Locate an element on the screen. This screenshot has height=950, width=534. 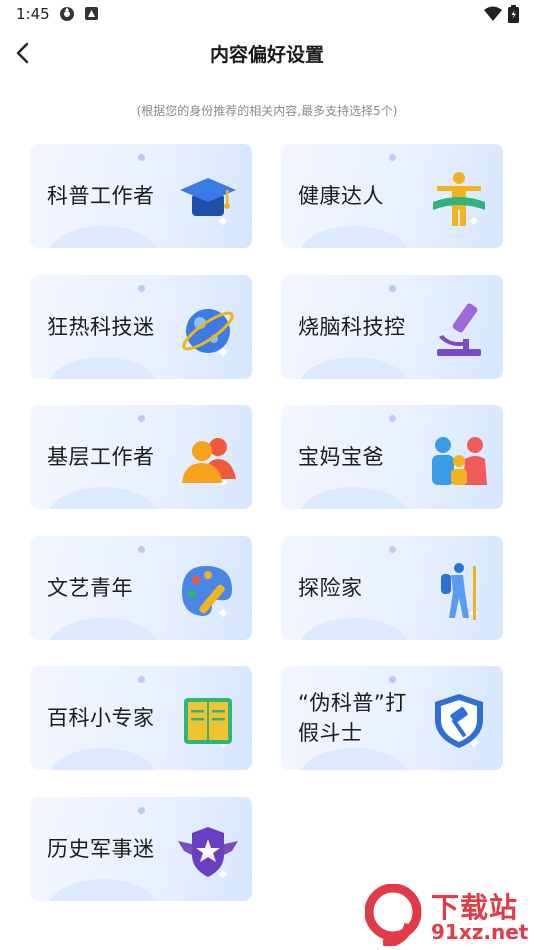
option-card: 基层工作者 is located at coordinates (141, 457).